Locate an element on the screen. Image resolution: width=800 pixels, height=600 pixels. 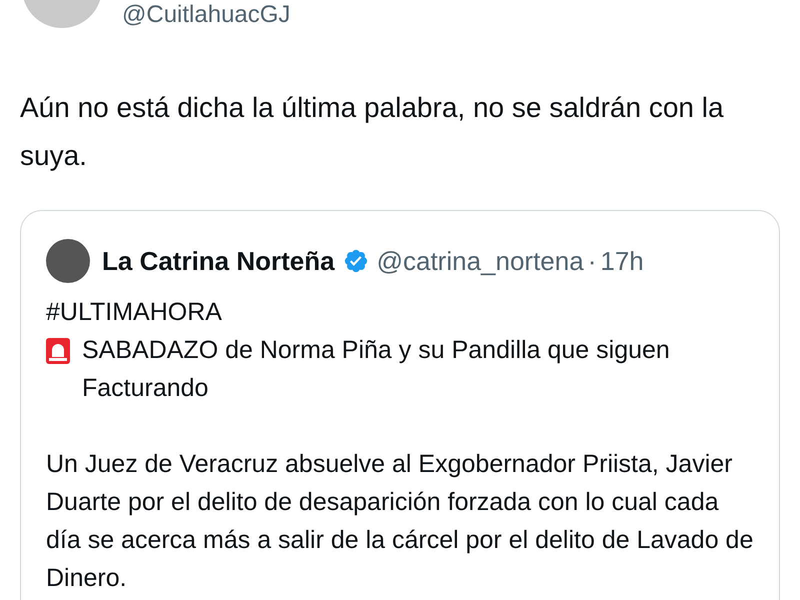
display-name: La Catrina Norteña is located at coordinates (218, 261).